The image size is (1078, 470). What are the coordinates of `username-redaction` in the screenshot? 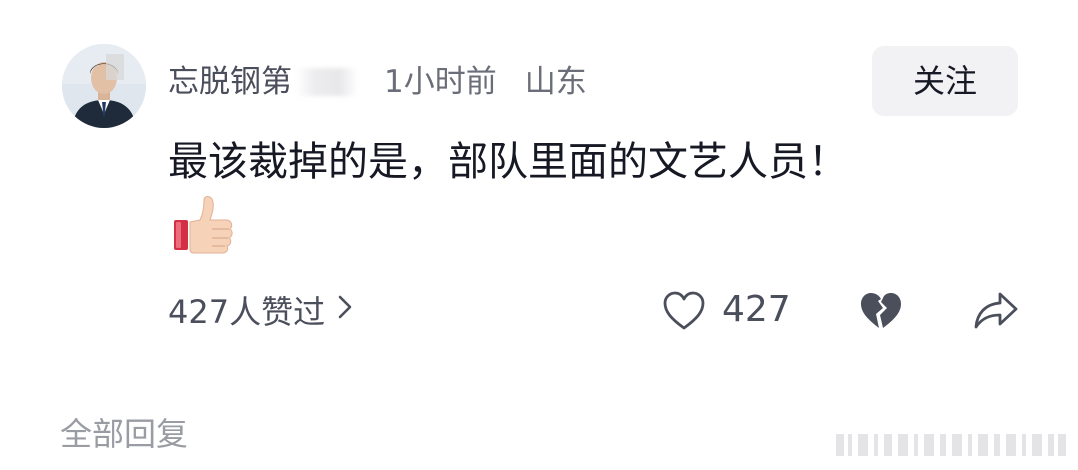 It's located at (327, 82).